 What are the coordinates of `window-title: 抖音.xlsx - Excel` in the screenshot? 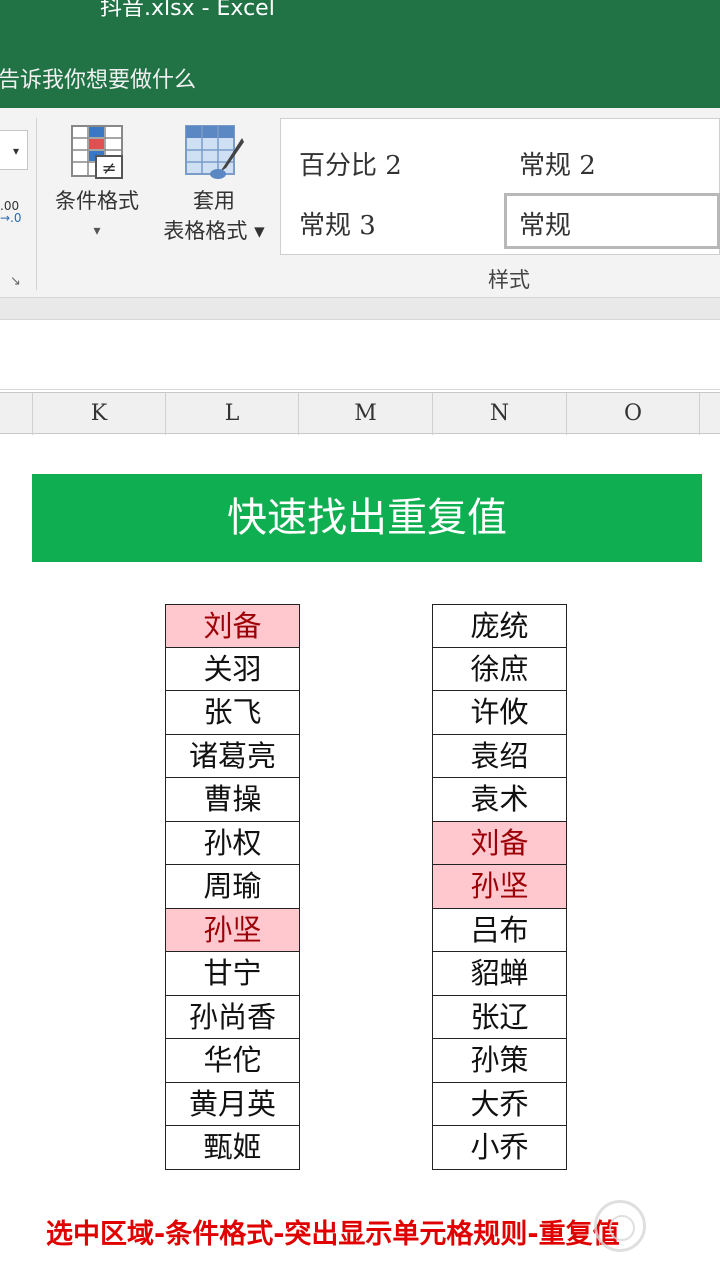 It's located at (187, 10).